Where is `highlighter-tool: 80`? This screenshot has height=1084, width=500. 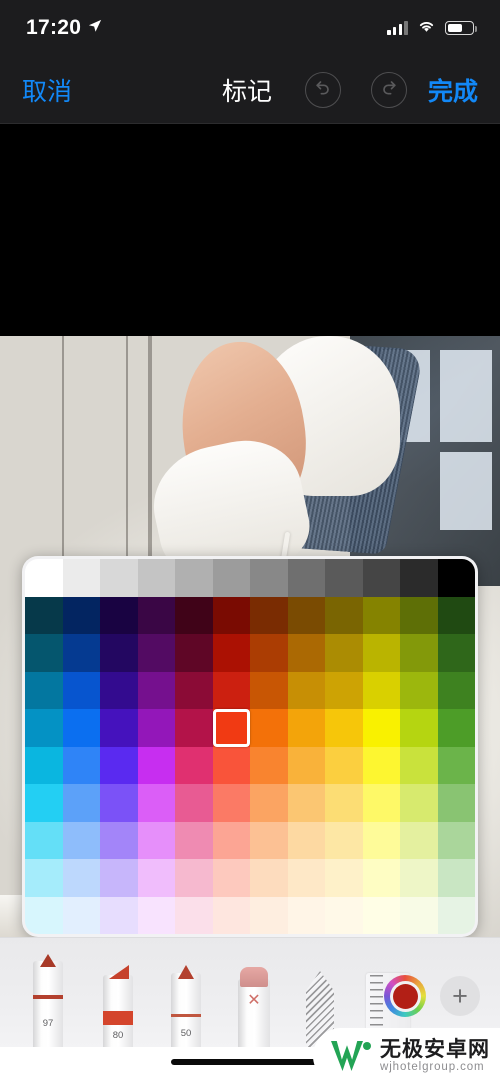 highlighter-tool: 80 is located at coordinates (118, 1006).